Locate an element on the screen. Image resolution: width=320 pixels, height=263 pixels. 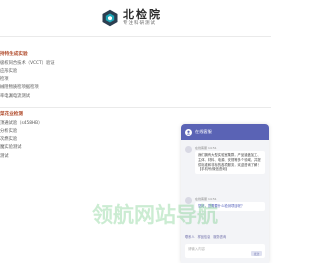
send-button: 发送 is located at coordinates (256, 253).